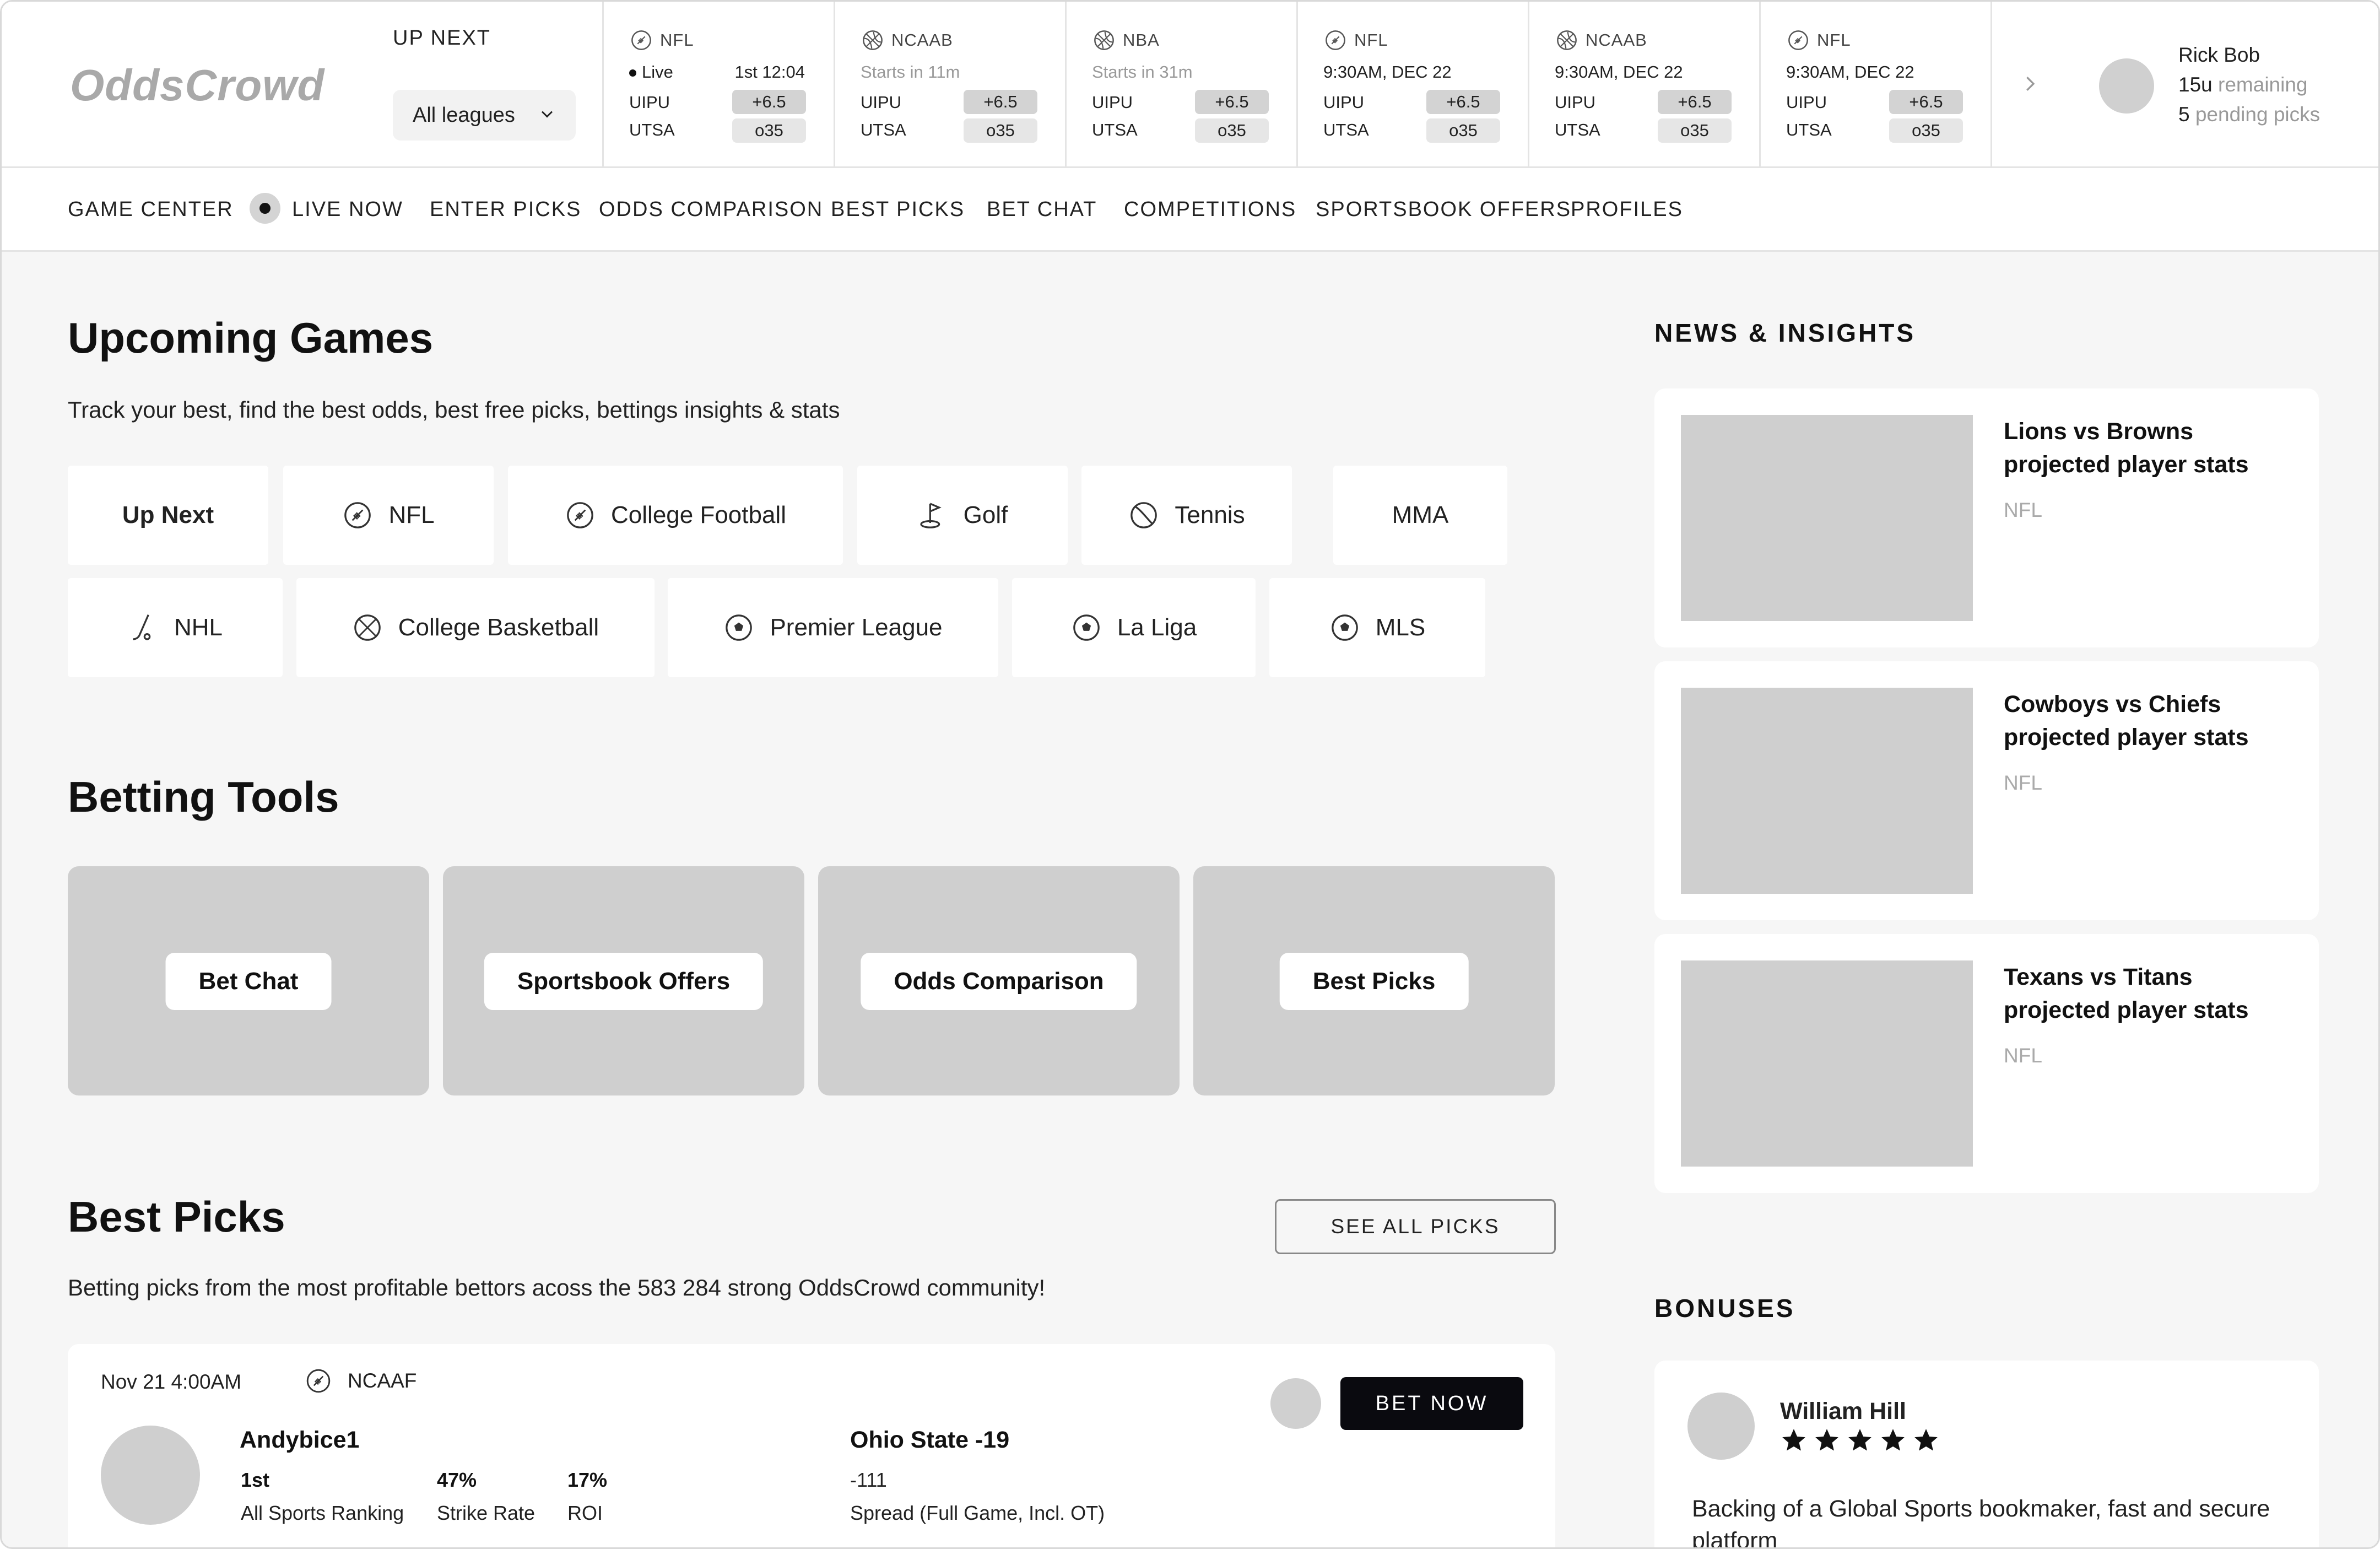 The height and width of the screenshot is (1549, 2380). I want to click on tool-card-odds-comparison: Odds Comparison, so click(999, 980).